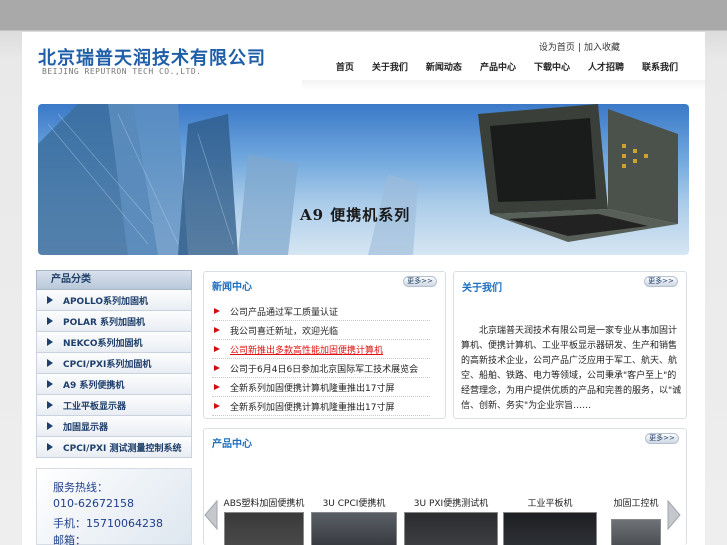  I want to click on nav-about: 关于我们, so click(390, 68).